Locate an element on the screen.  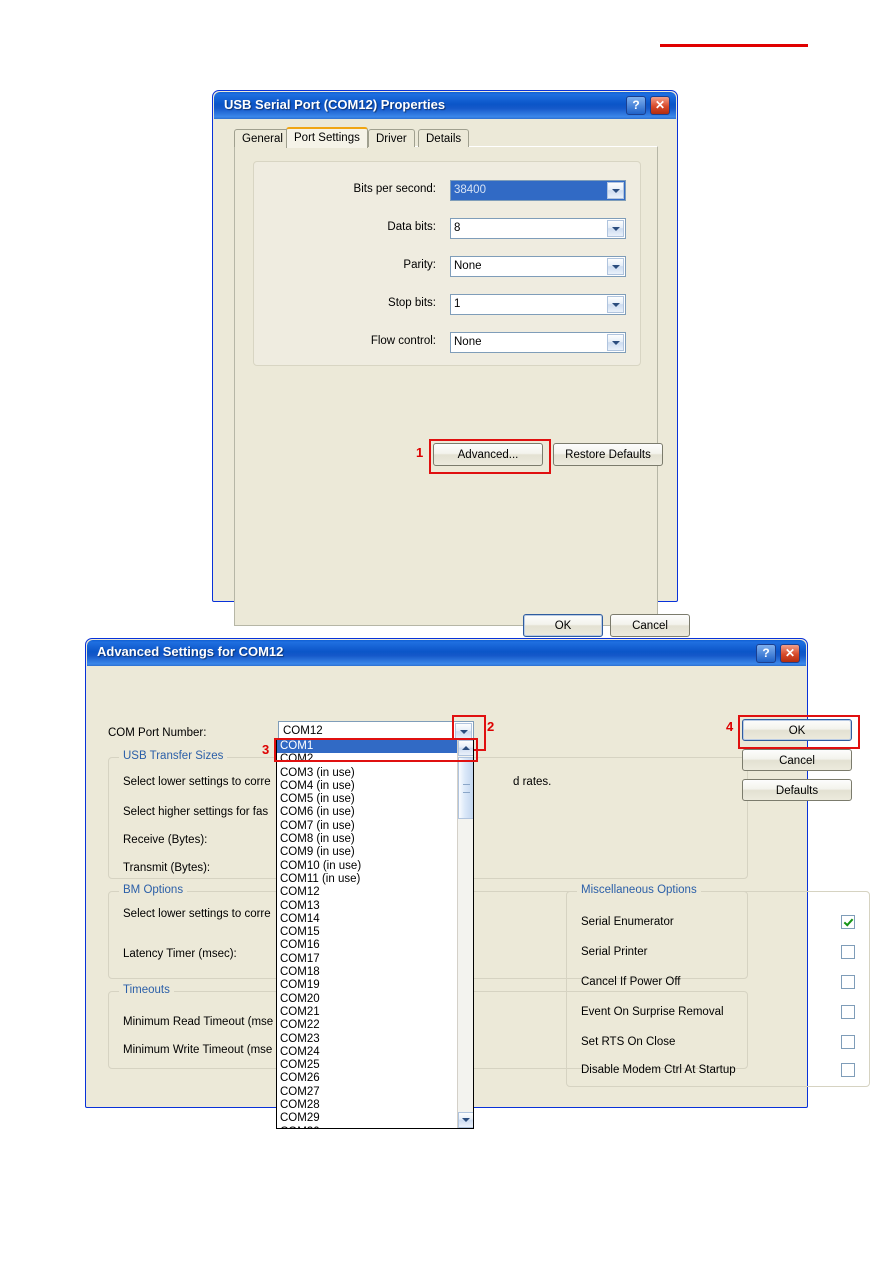
usb-hint-line1: Select lower settings to corre is located at coordinates (197, 782).